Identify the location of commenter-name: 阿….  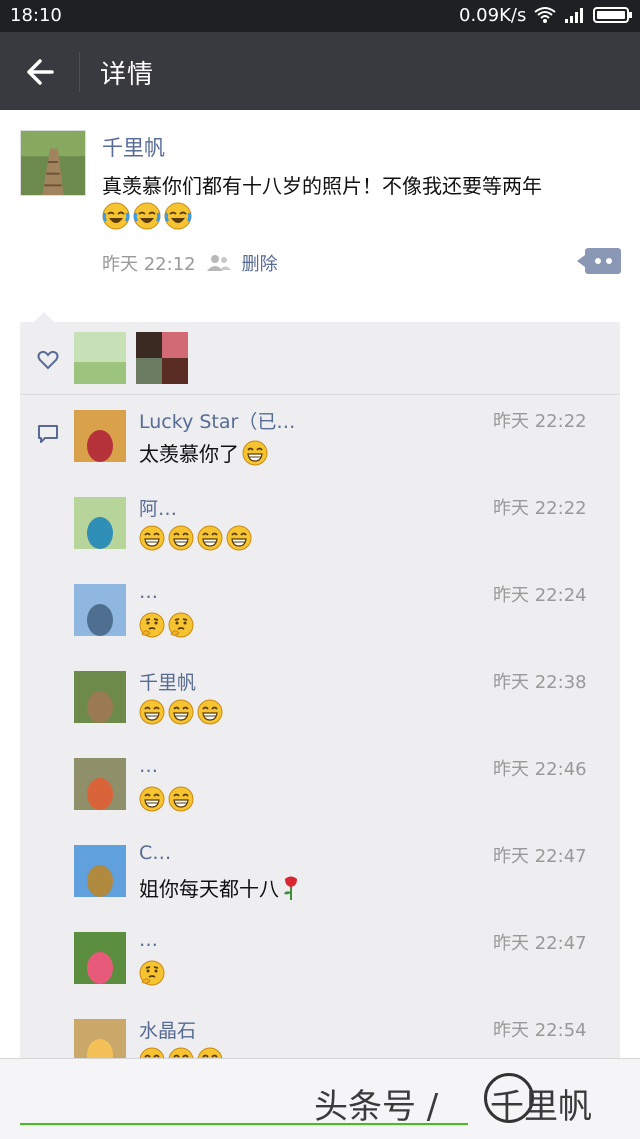
(158, 507).